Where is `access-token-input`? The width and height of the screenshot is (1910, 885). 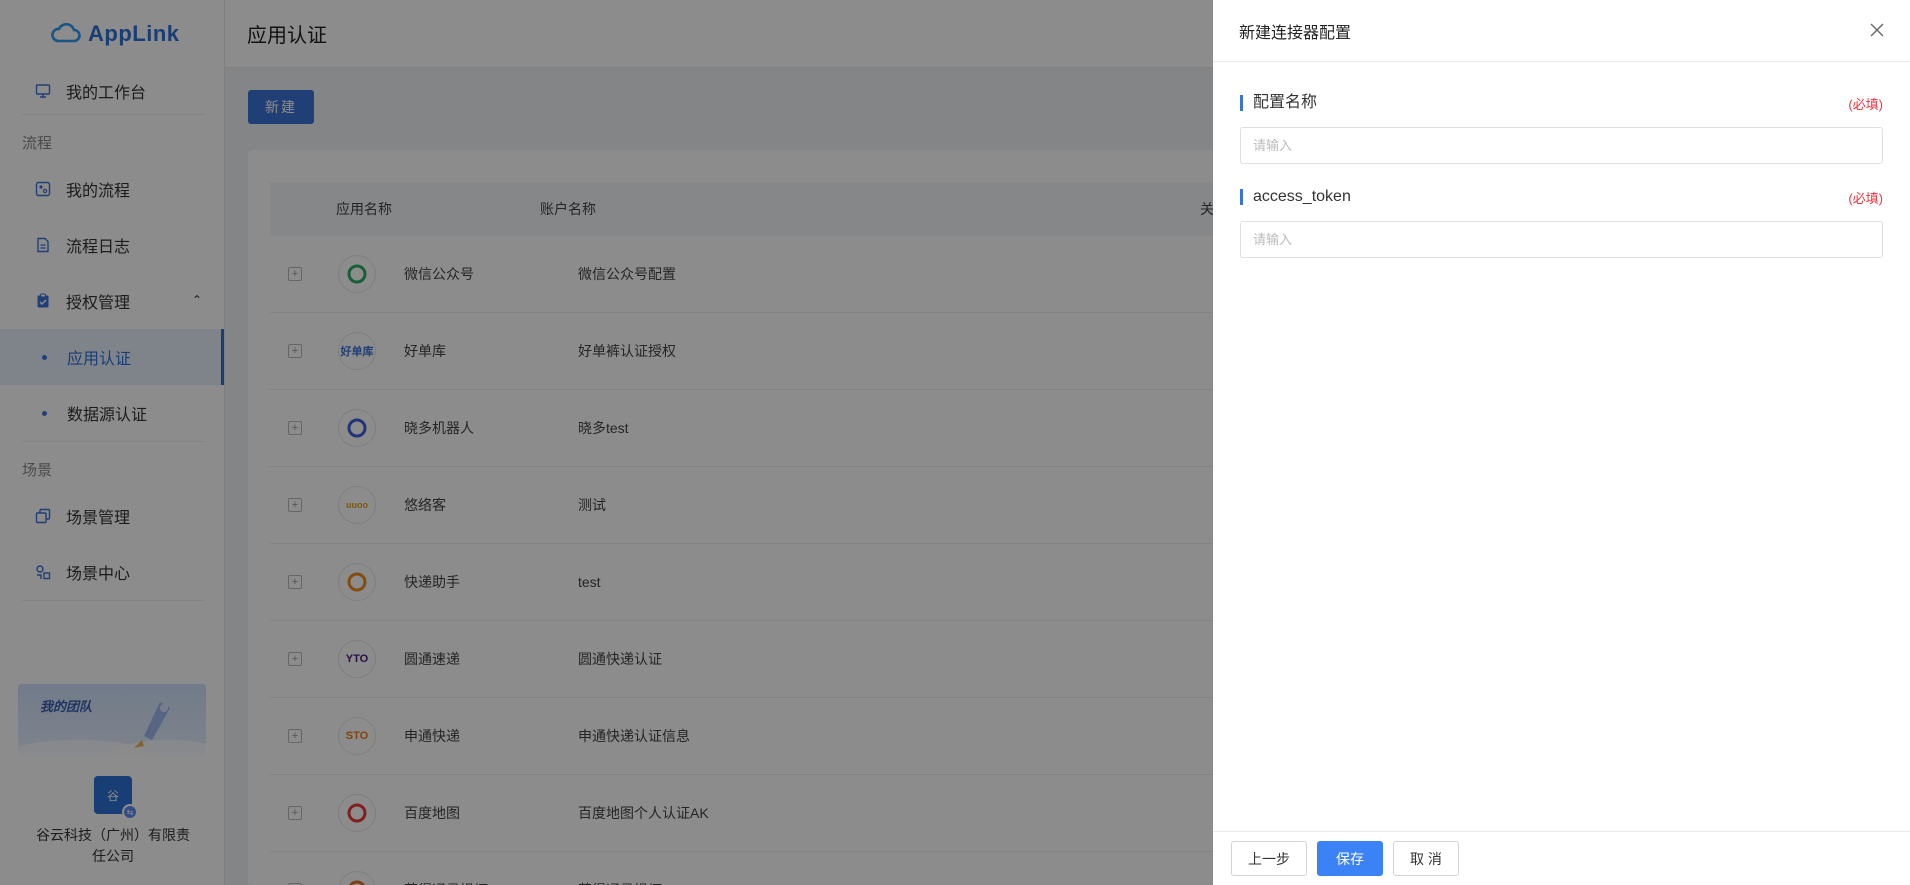 access-token-input is located at coordinates (1561, 239).